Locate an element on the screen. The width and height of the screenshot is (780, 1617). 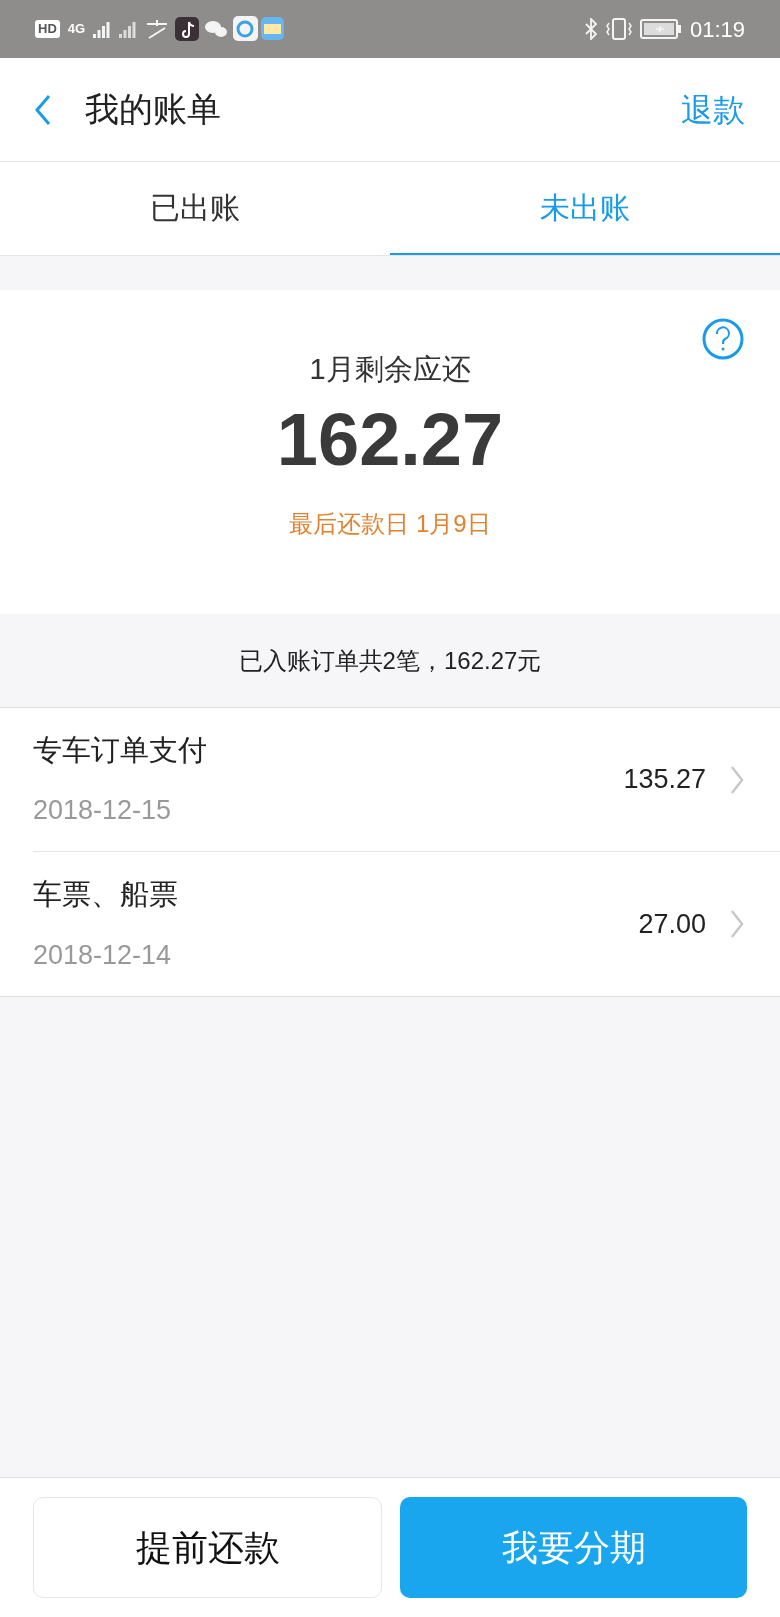
tab: 已出账 is located at coordinates (195, 208).